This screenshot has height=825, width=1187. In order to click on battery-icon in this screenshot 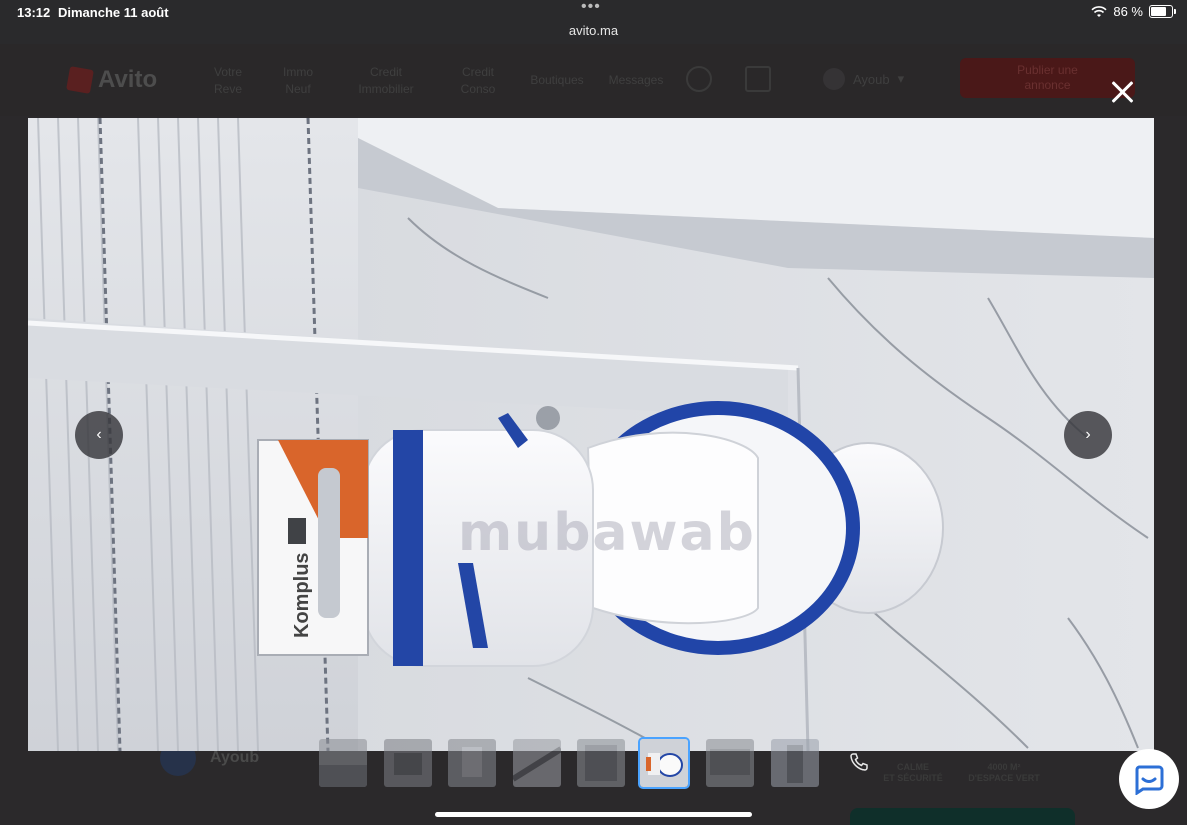, I will do `click(1162, 11)`.